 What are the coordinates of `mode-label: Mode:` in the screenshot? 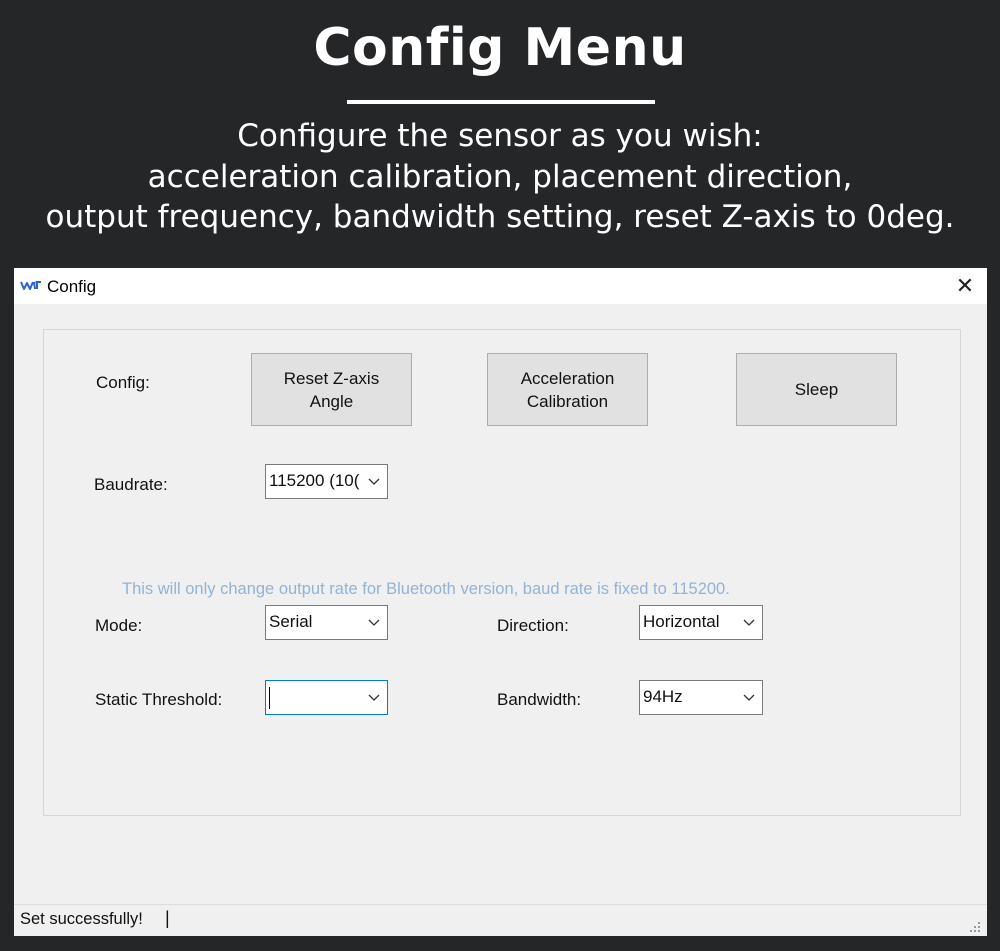 It's located at (119, 625).